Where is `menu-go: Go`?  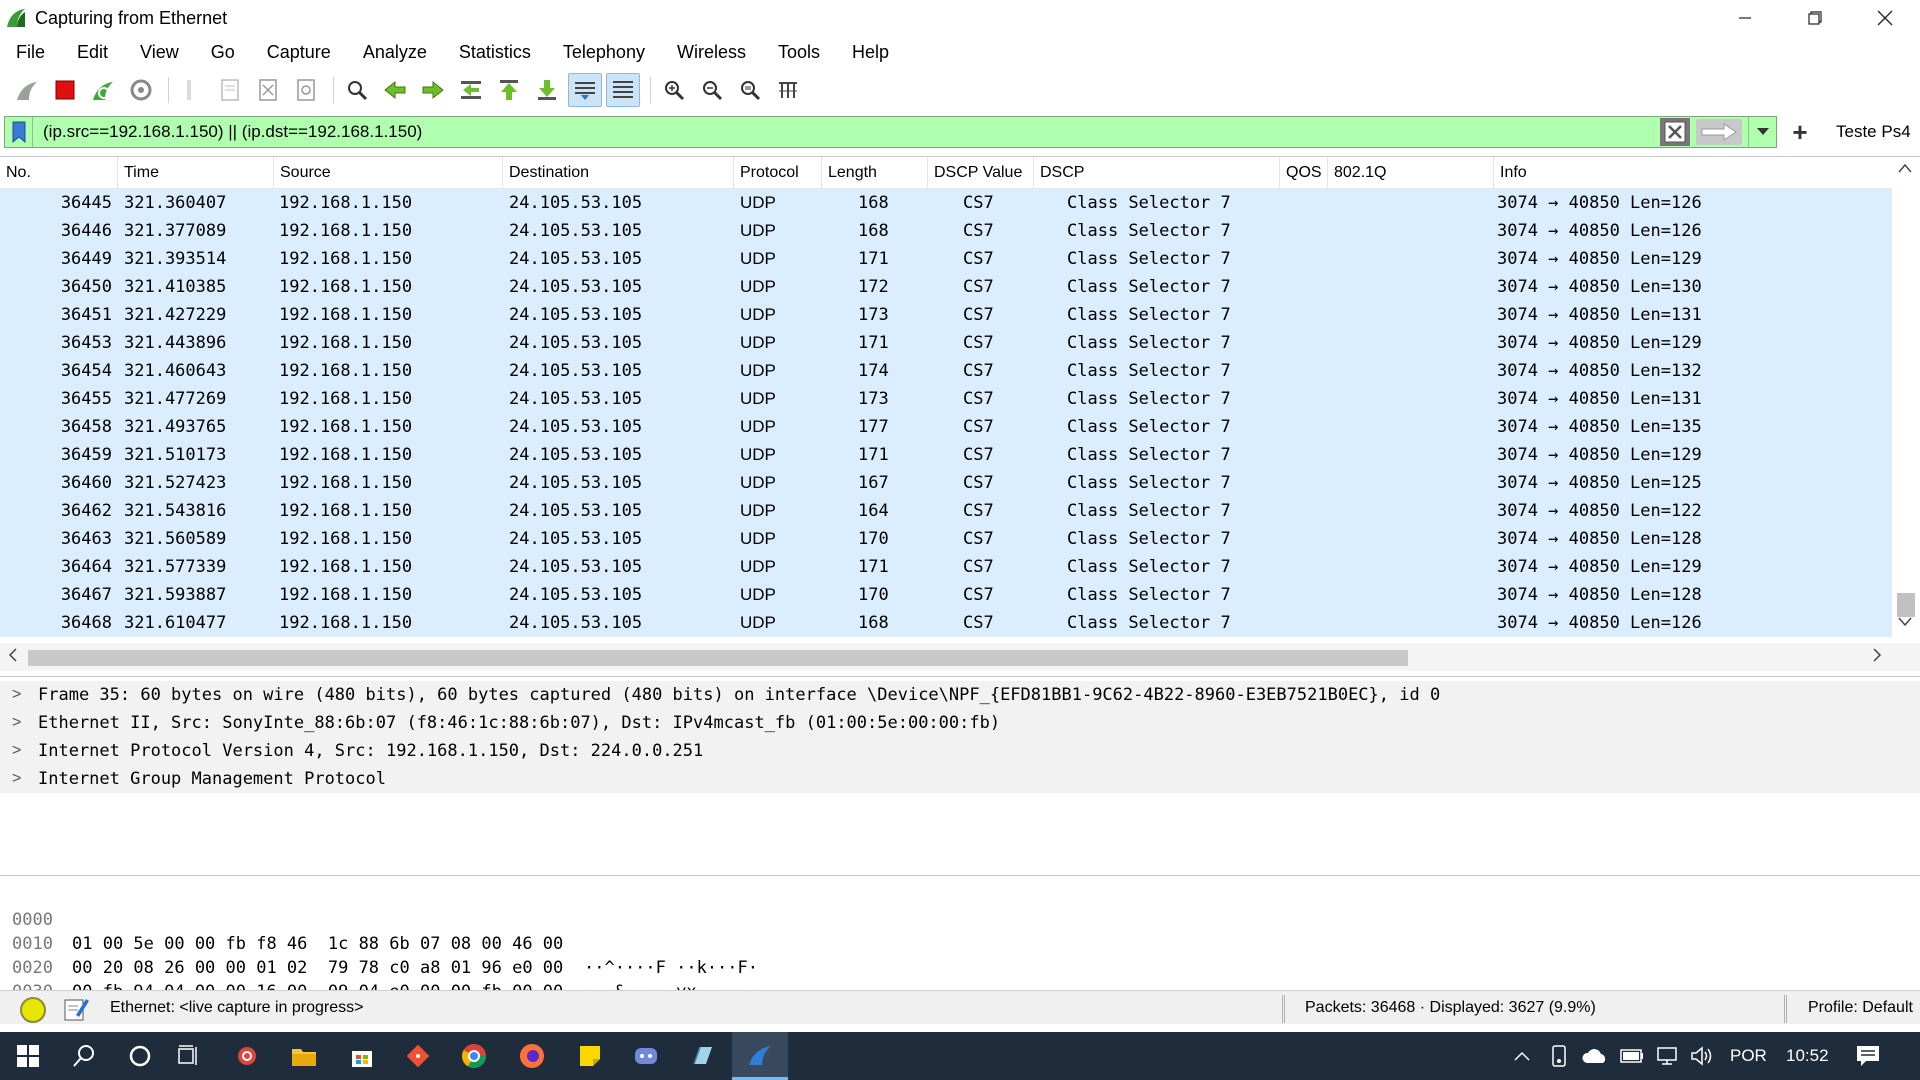
menu-go: Go is located at coordinates (223, 52).